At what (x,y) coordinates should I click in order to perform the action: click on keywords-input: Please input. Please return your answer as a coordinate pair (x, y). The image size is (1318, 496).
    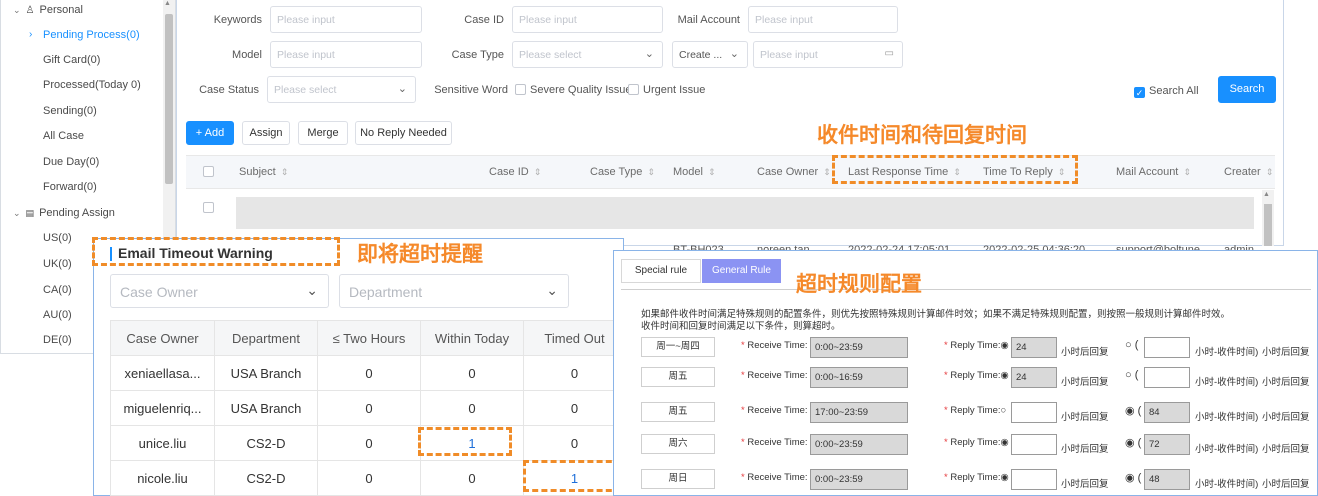
    Looking at the image, I should click on (346, 19).